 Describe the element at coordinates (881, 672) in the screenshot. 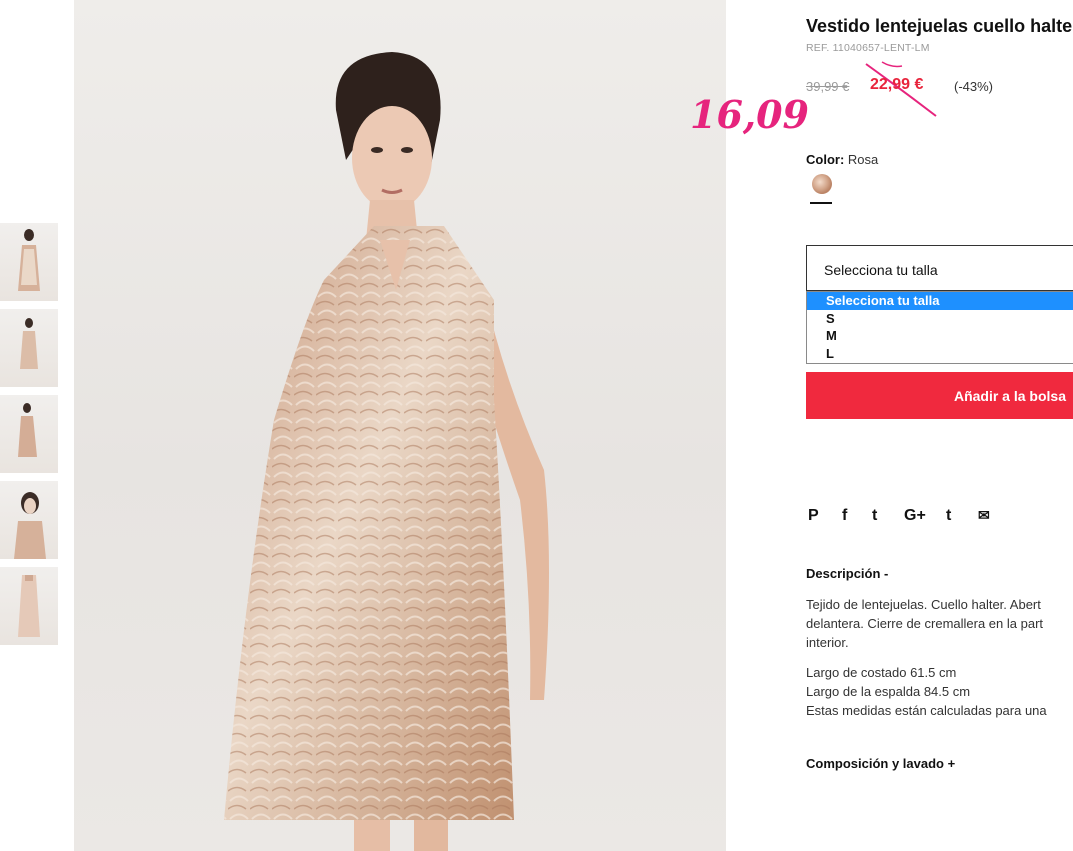

I see `description-line-4: Largo de costado 61.5 cm` at that location.